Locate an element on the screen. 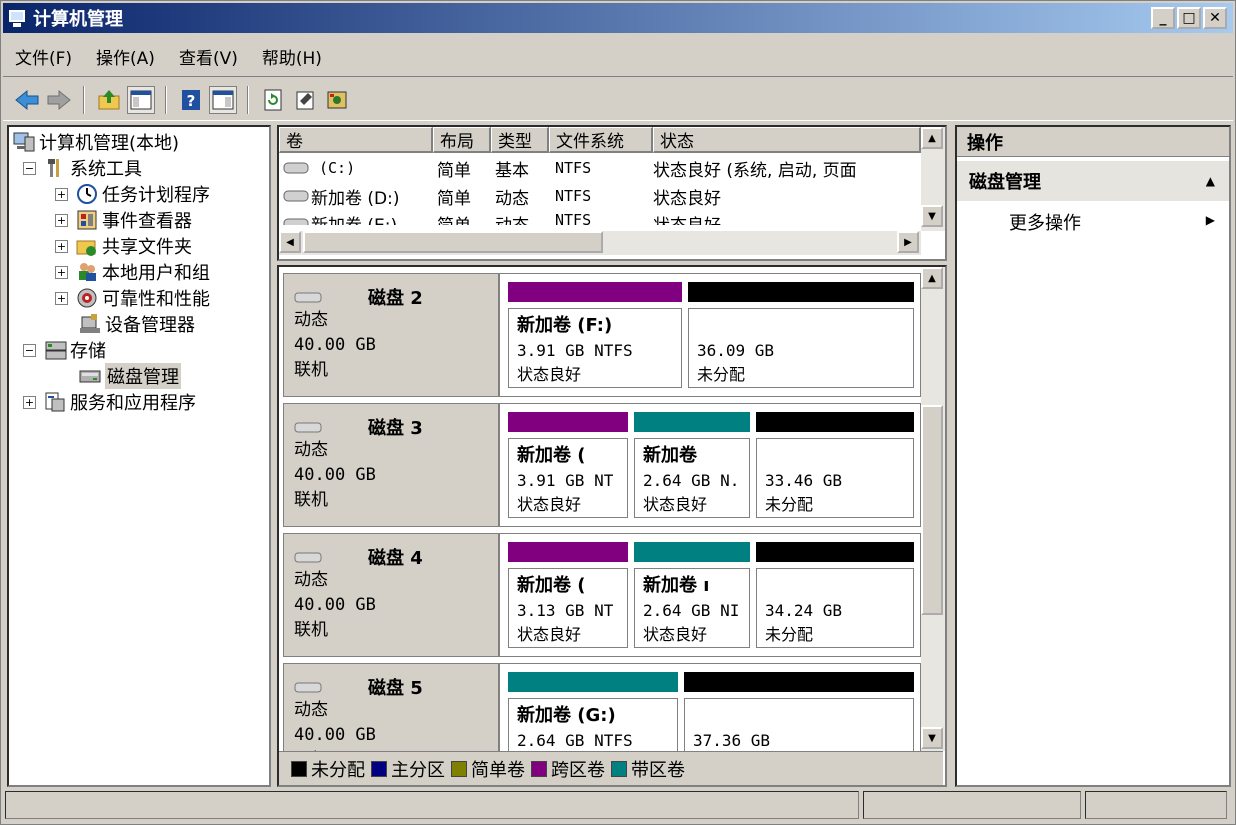  disk-info: 磁盘 2 动态 40.00 GB 联机 is located at coordinates (392, 335).